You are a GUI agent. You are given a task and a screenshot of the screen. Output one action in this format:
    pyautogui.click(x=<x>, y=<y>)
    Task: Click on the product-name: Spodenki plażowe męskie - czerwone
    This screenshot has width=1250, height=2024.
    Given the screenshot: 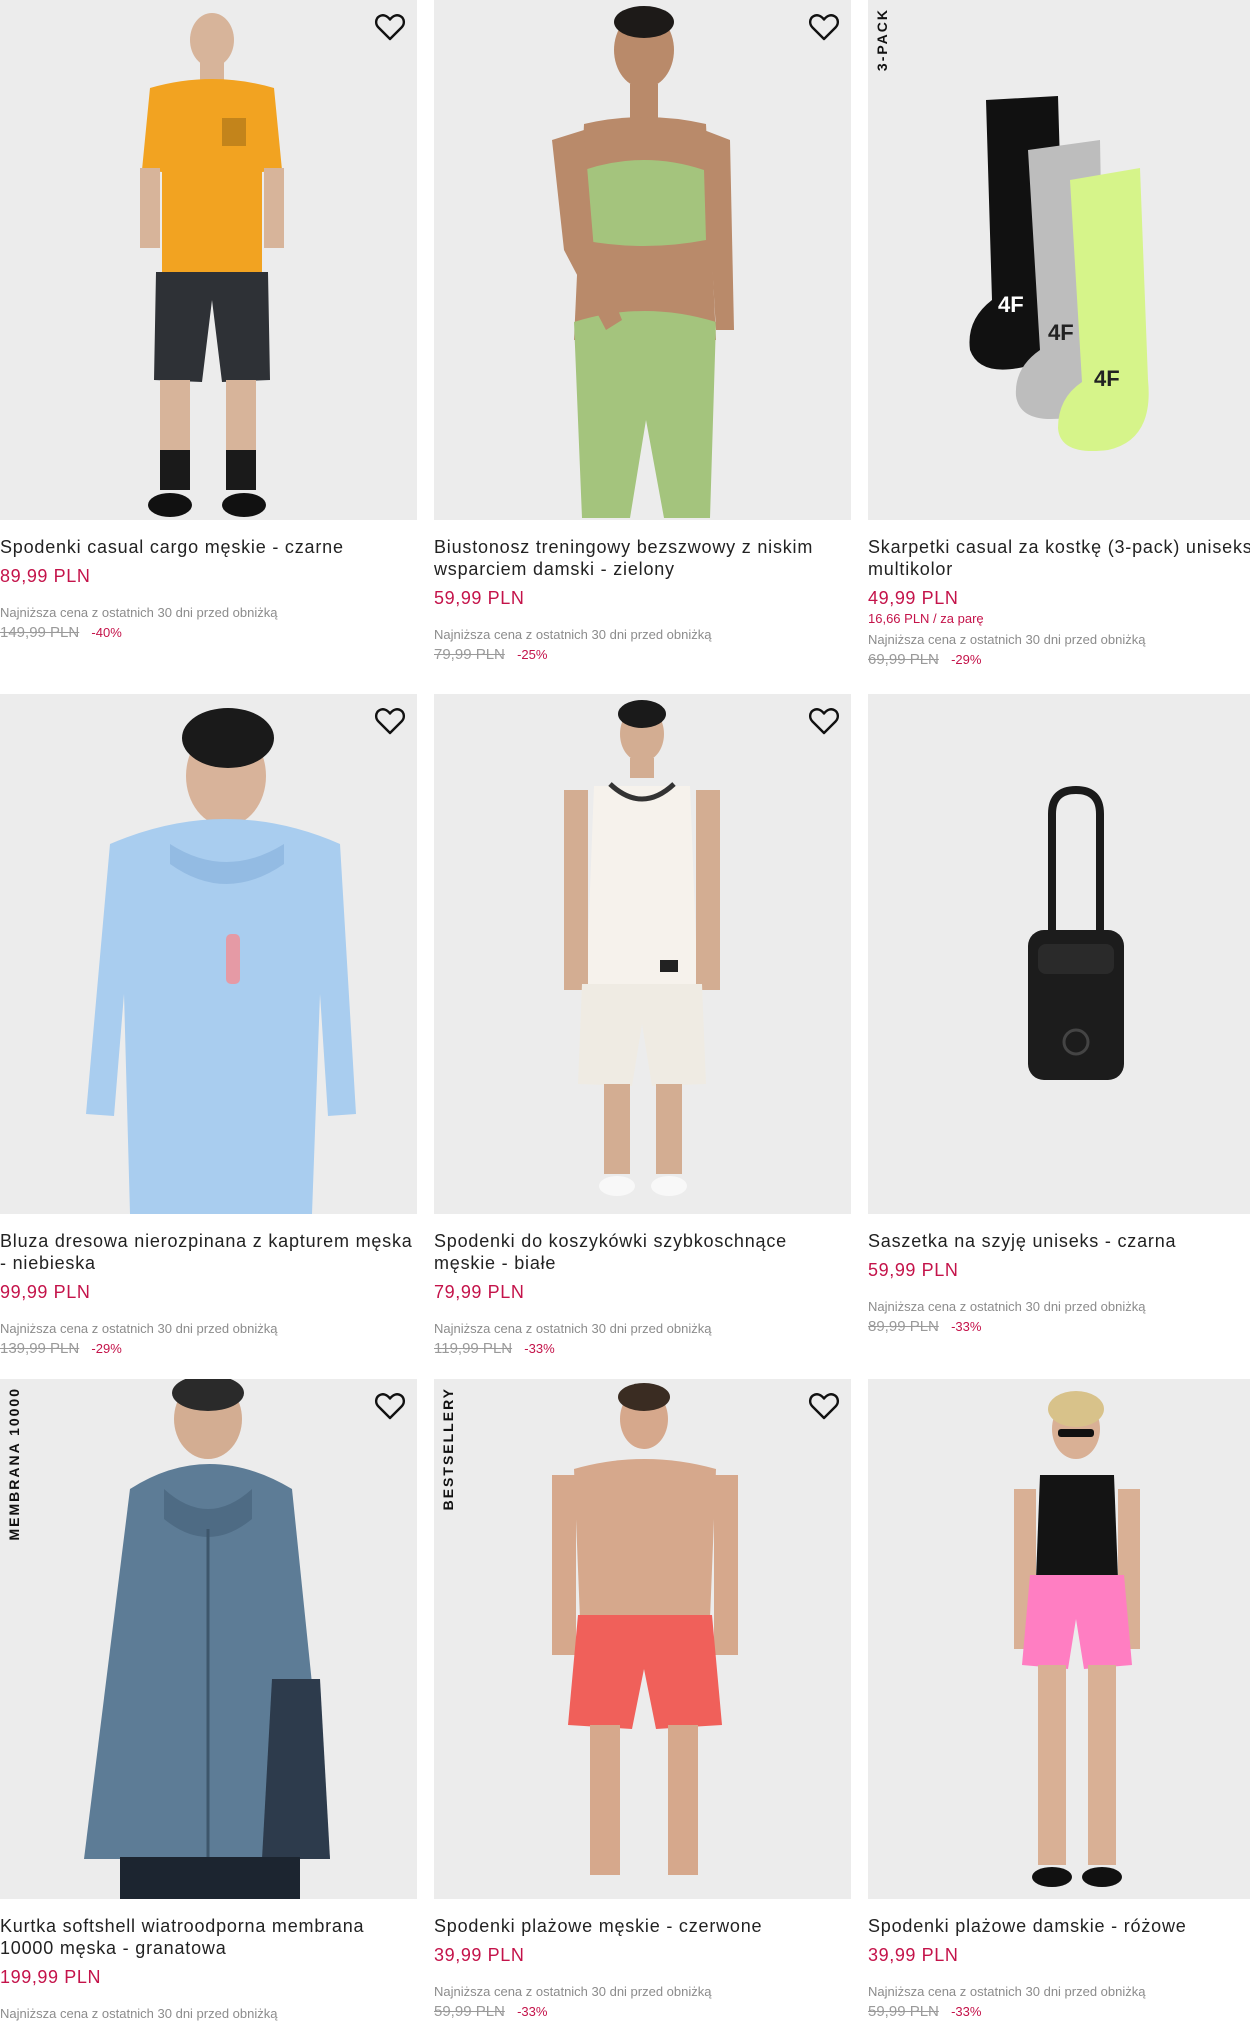 What is the action you would take?
    pyautogui.click(x=642, y=1926)
    